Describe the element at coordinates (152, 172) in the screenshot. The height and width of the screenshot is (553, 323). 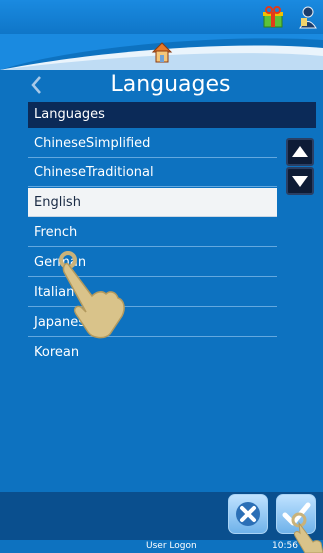
I see `list-item-chinesetraditional: ChineseTraditional` at that location.